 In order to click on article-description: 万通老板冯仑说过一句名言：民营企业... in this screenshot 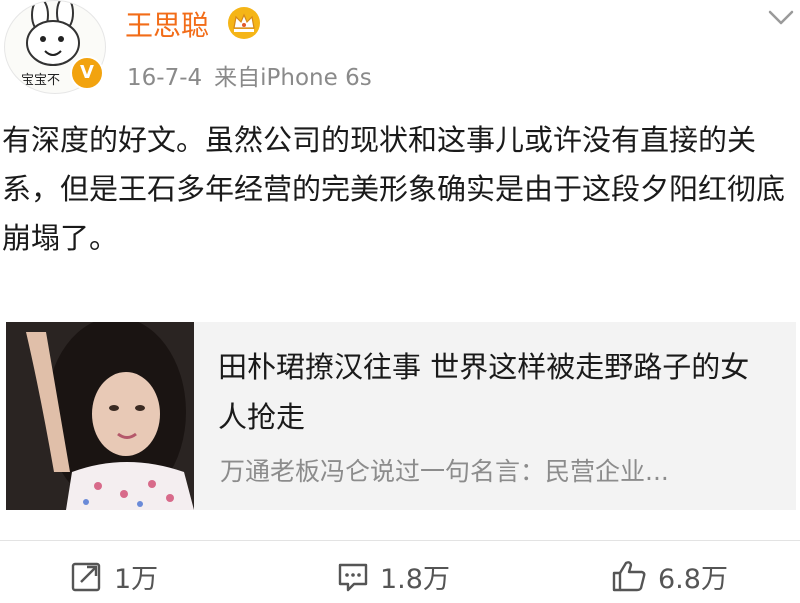, I will do `click(444, 471)`.